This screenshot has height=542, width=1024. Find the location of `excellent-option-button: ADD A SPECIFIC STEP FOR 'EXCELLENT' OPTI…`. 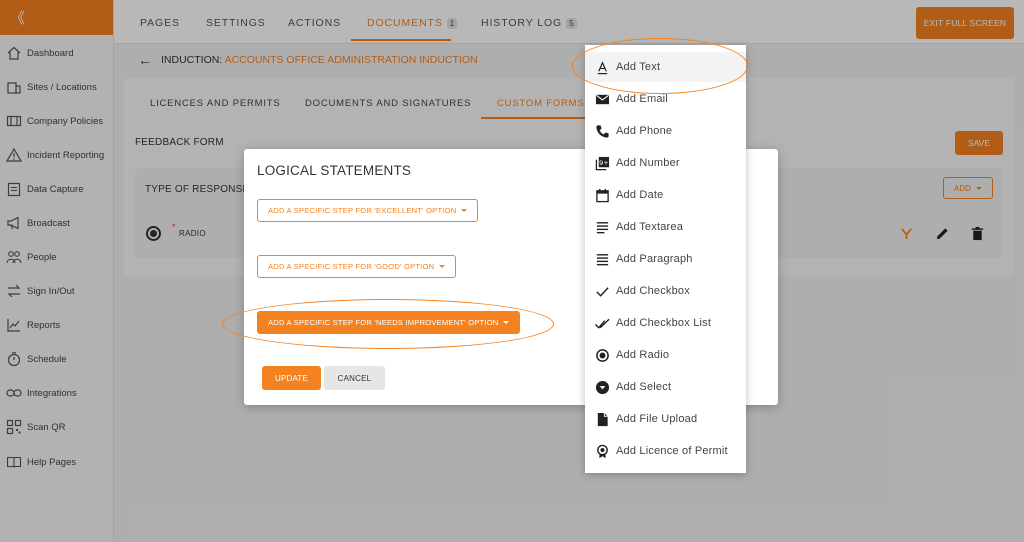

excellent-option-button: ADD A SPECIFIC STEP FOR 'EXCELLENT' OPTI… is located at coordinates (368, 210).